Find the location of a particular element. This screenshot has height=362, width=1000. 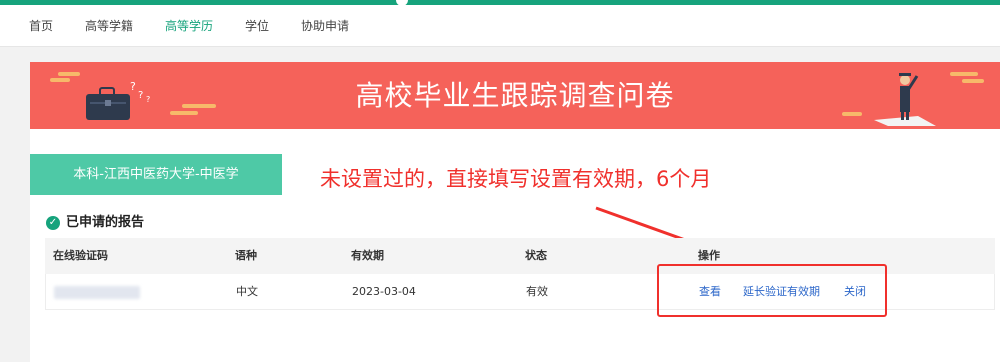

validity-cell: 2023-03-04 is located at coordinates (384, 291).